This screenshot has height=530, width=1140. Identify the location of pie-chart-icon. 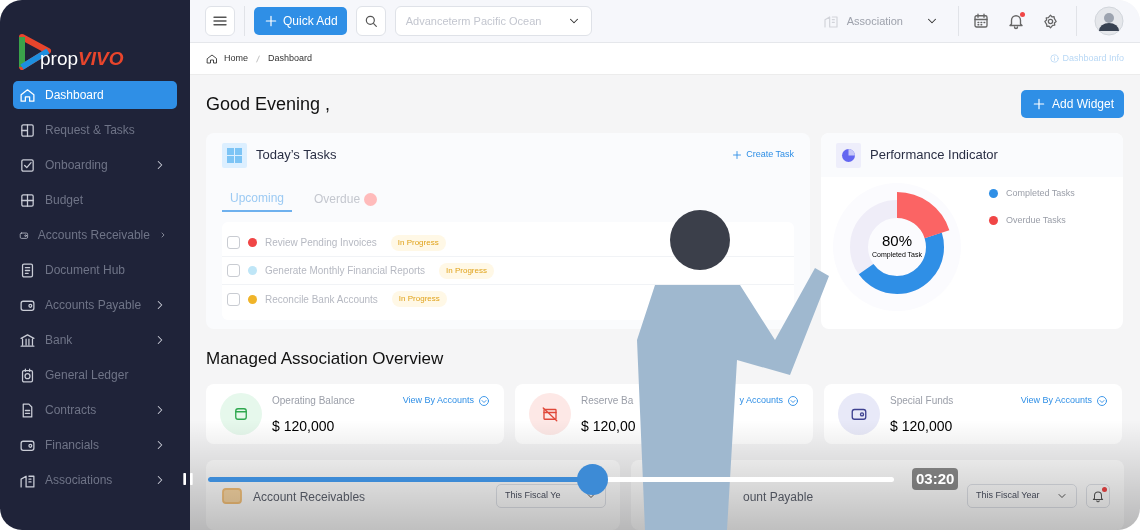
(848, 155).